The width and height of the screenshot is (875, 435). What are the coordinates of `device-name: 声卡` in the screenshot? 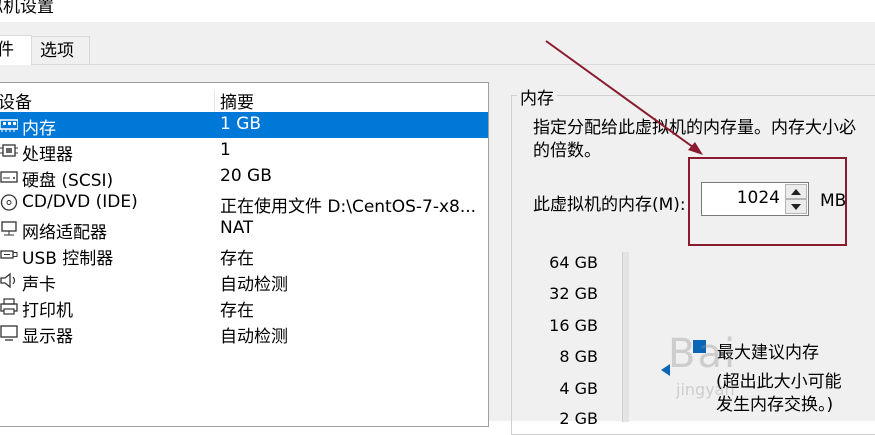 It's located at (39, 285).